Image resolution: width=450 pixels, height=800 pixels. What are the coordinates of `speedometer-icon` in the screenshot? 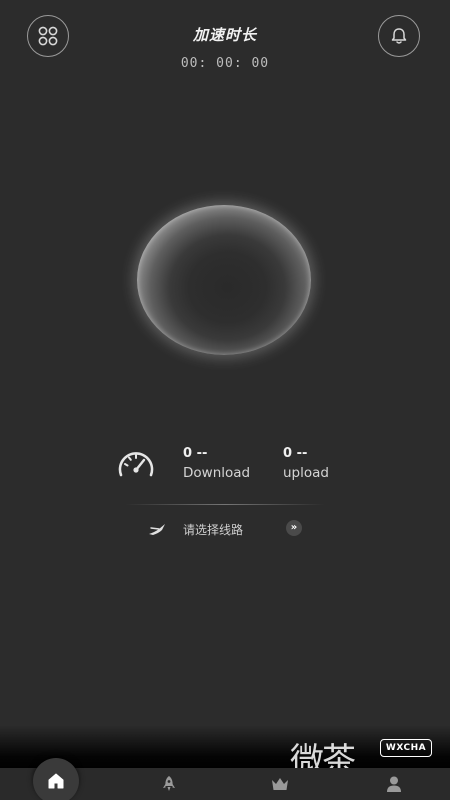 It's located at (136, 464).